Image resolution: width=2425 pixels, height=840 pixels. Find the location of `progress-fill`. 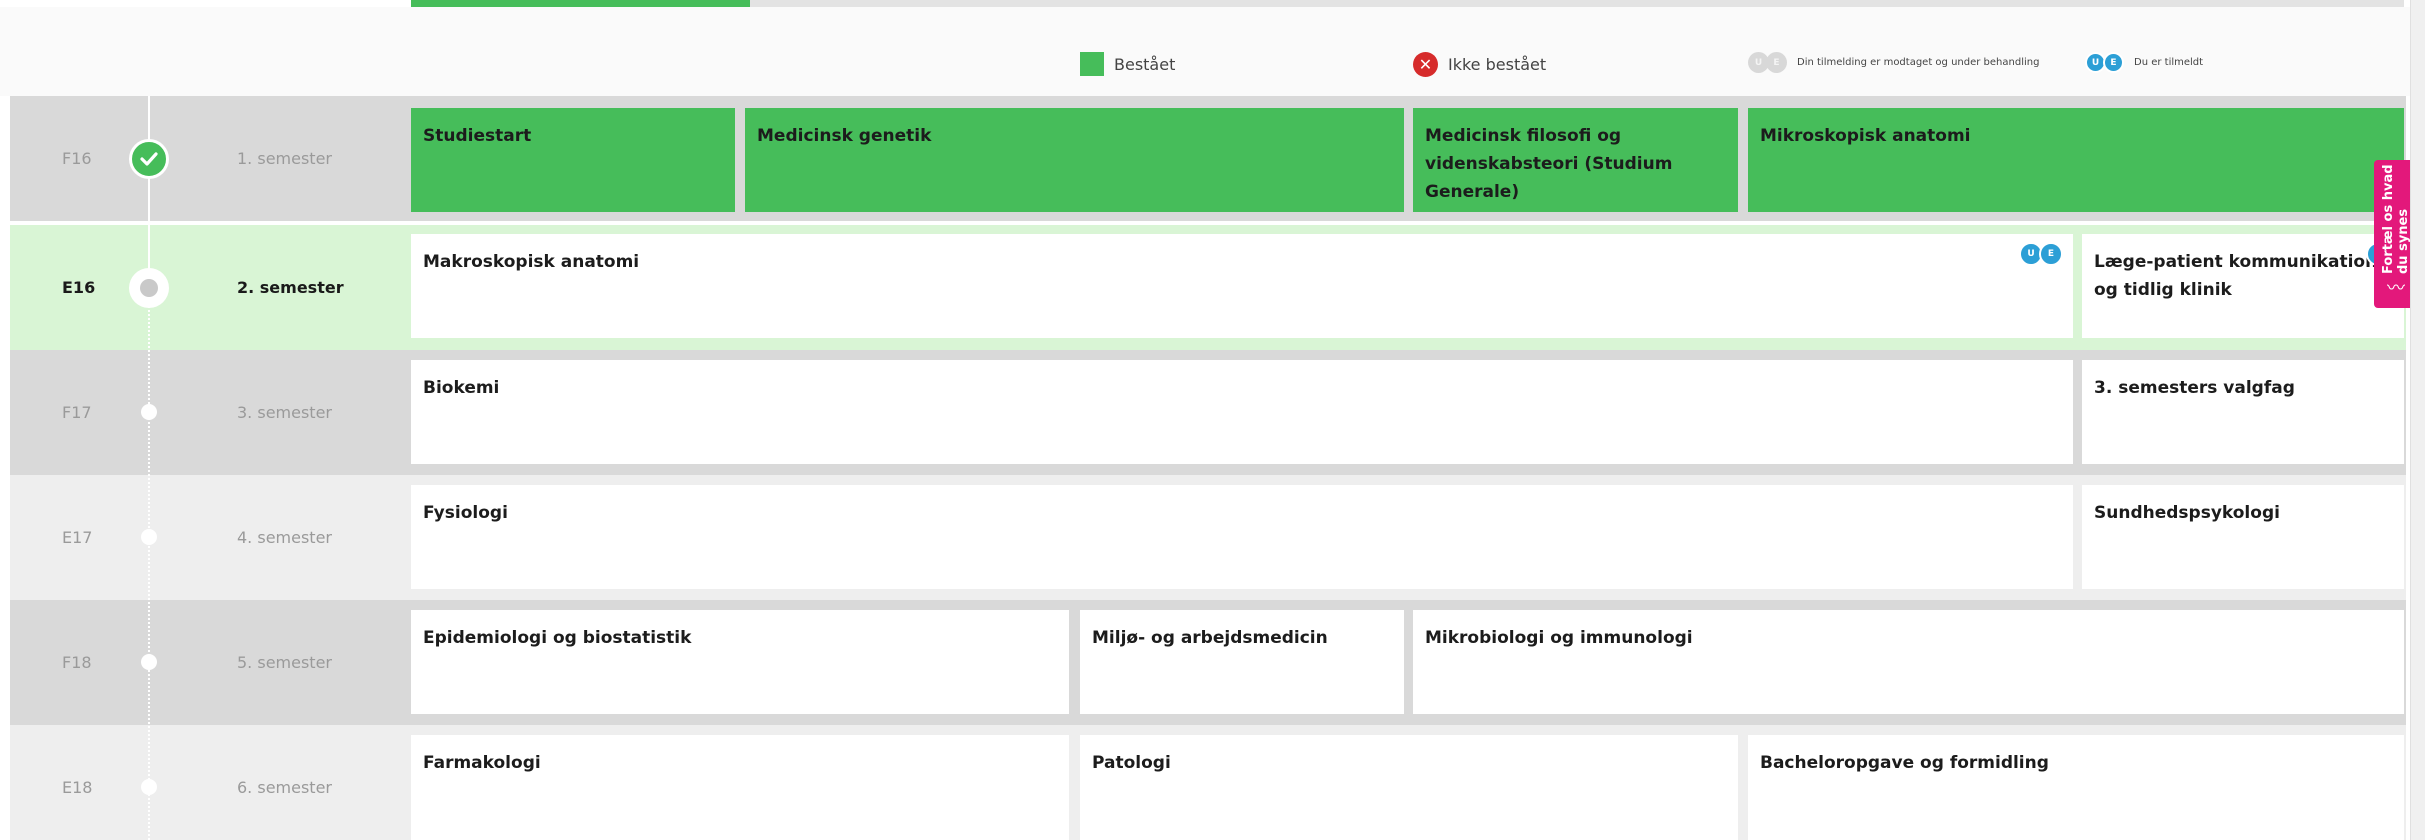

progress-fill is located at coordinates (580, 3).